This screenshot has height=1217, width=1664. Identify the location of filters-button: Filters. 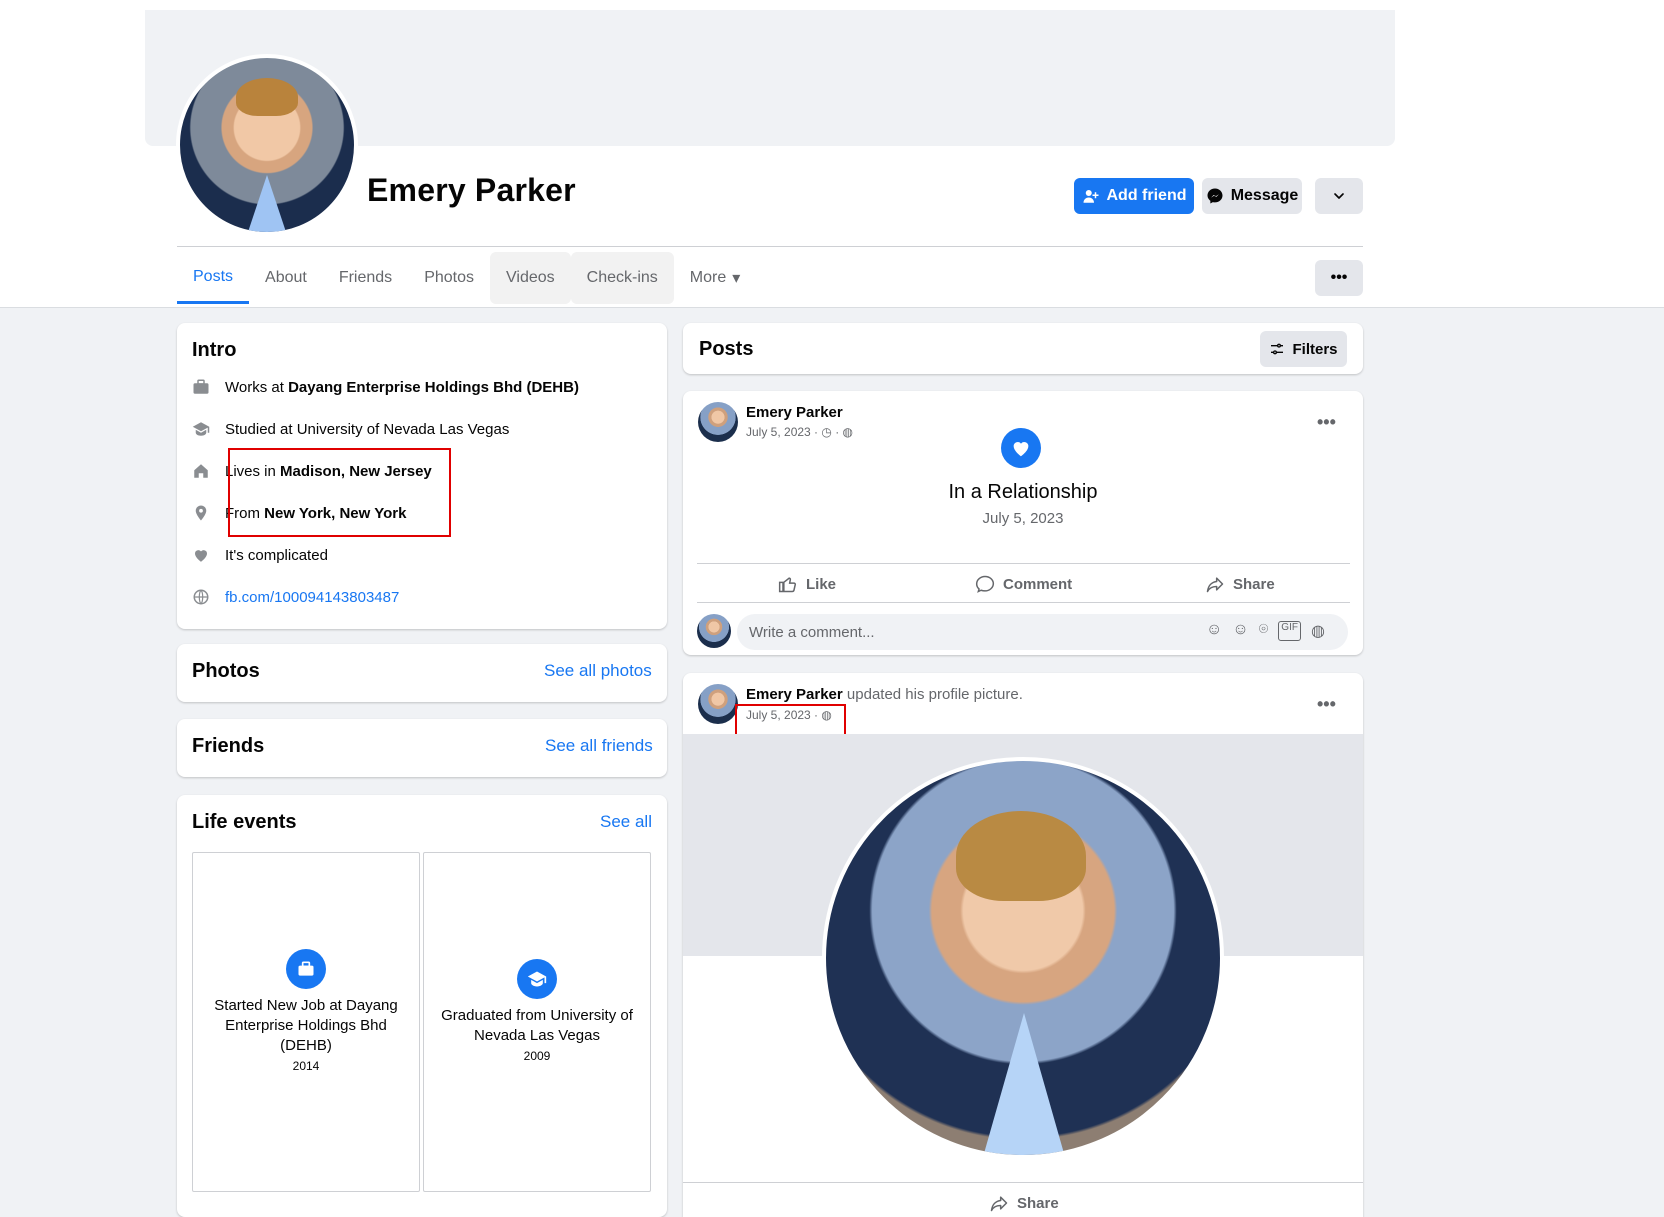
(1303, 349).